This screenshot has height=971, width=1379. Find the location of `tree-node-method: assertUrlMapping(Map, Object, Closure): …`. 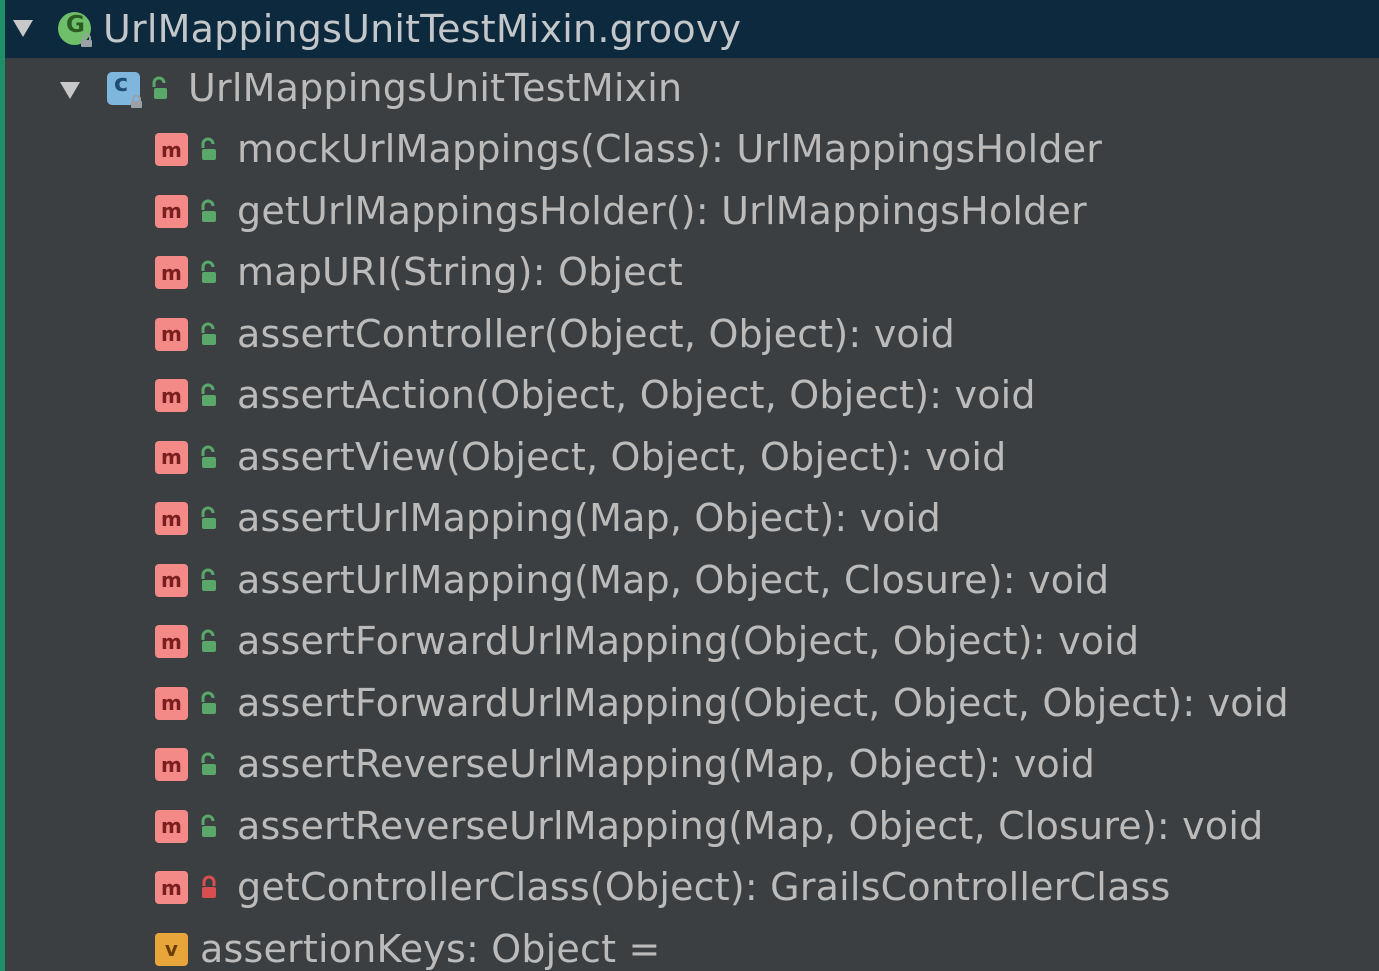

tree-node-method: assertUrlMapping(Map, Object, Closure): … is located at coordinates (692, 580).